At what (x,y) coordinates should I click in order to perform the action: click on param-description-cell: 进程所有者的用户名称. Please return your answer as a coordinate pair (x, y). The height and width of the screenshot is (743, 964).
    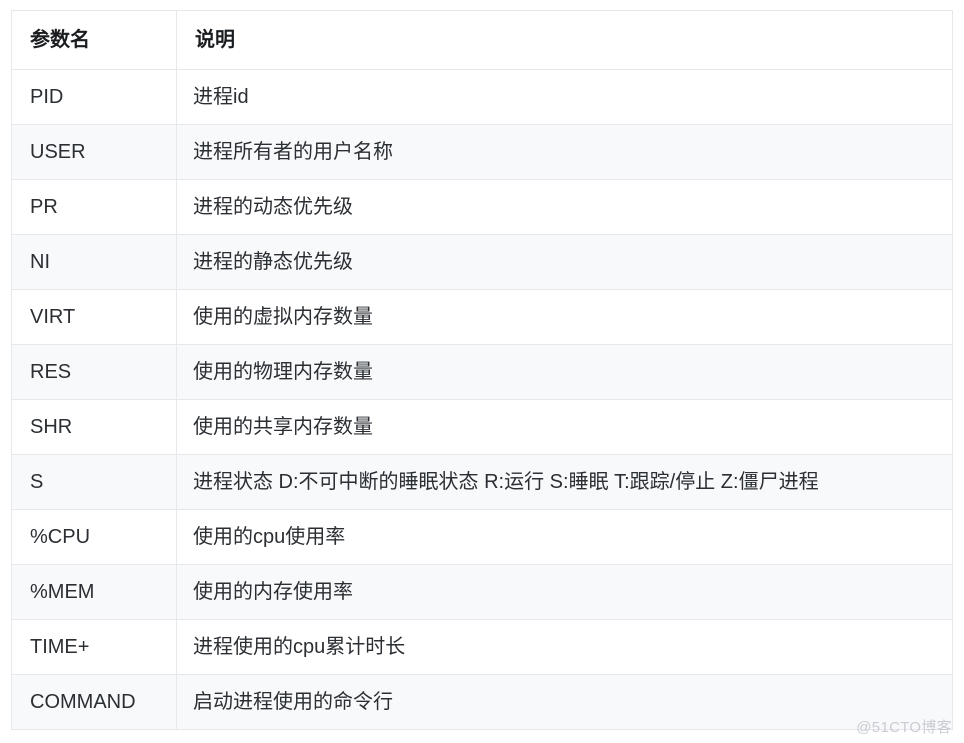
    Looking at the image, I should click on (564, 152).